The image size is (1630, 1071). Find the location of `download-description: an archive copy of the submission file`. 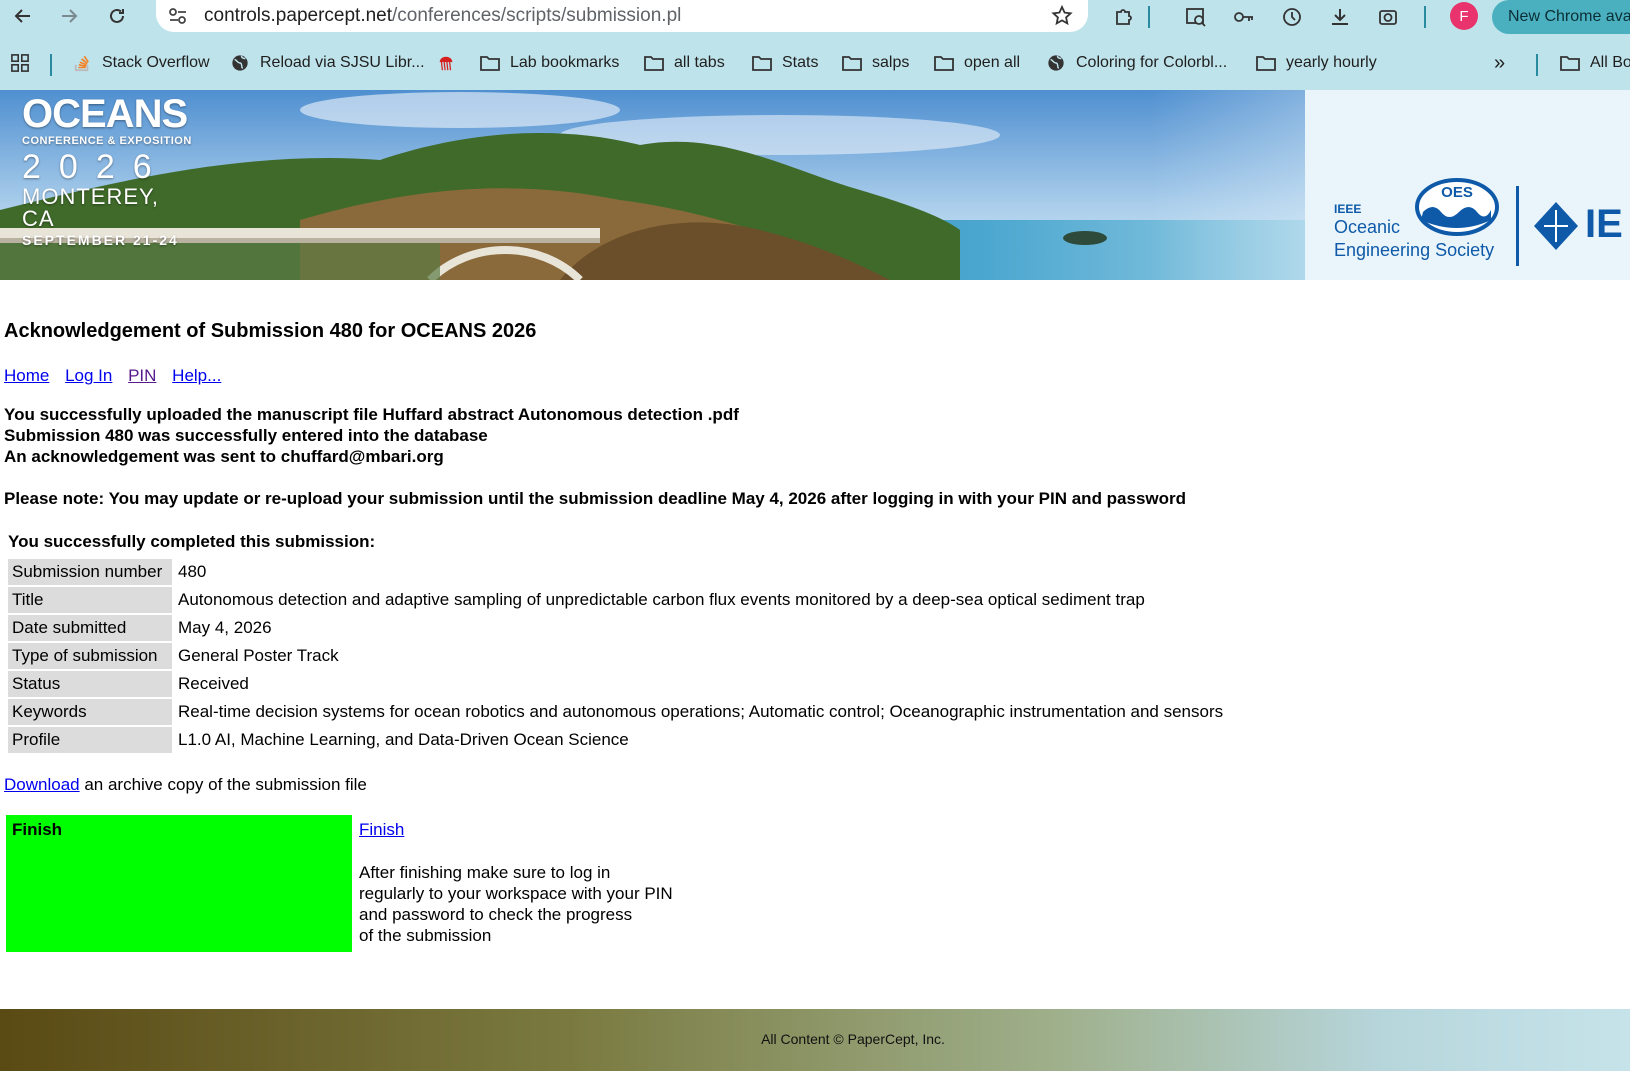

download-description: an archive copy of the submission file is located at coordinates (223, 784).